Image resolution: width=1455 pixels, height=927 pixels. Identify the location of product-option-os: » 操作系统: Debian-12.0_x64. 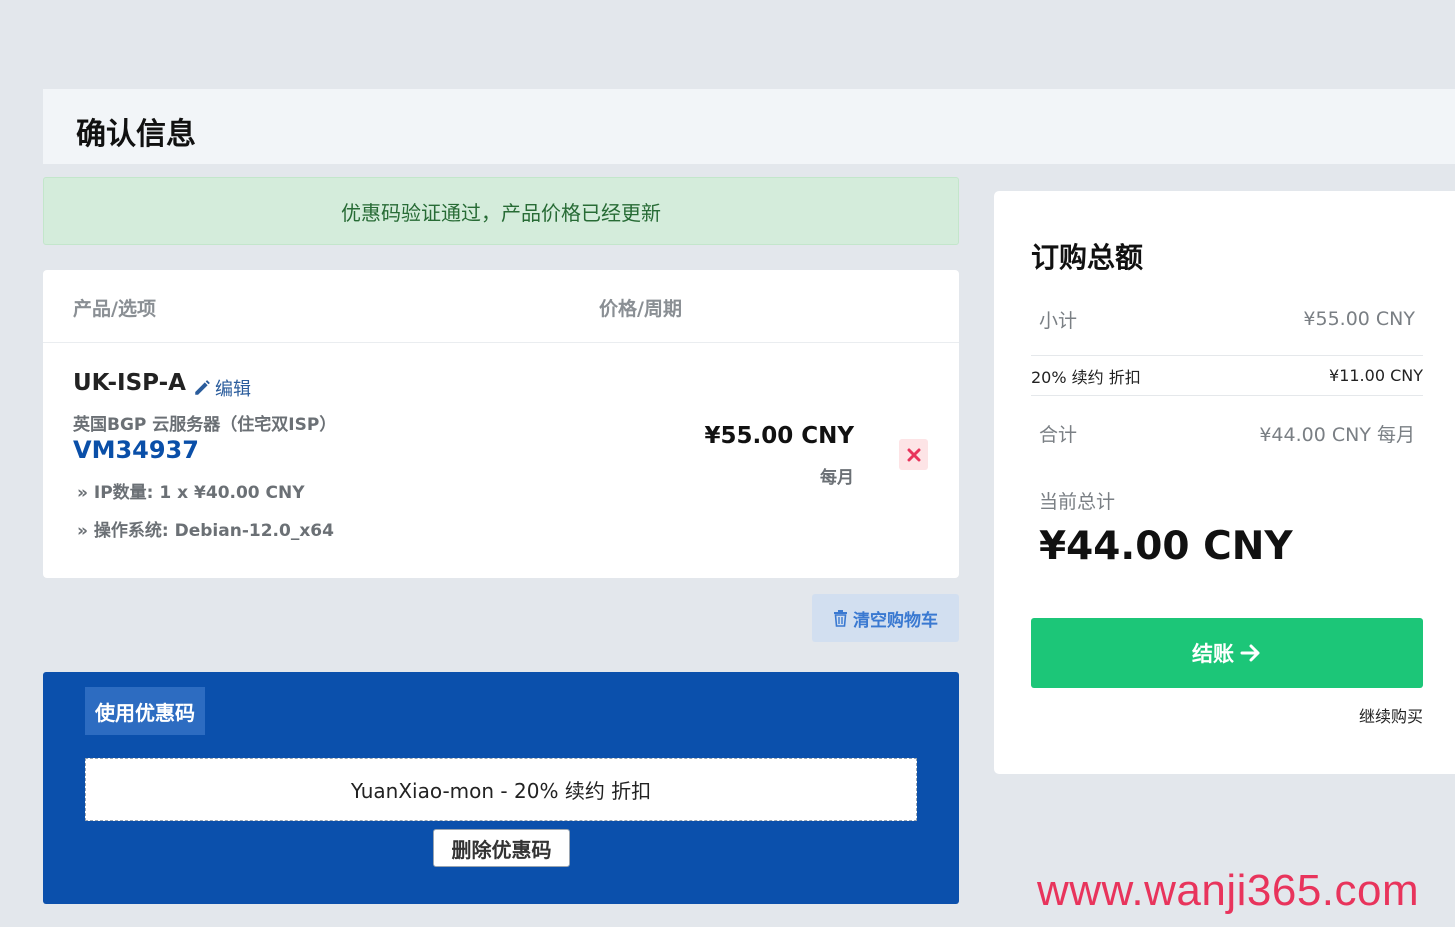
(205, 531).